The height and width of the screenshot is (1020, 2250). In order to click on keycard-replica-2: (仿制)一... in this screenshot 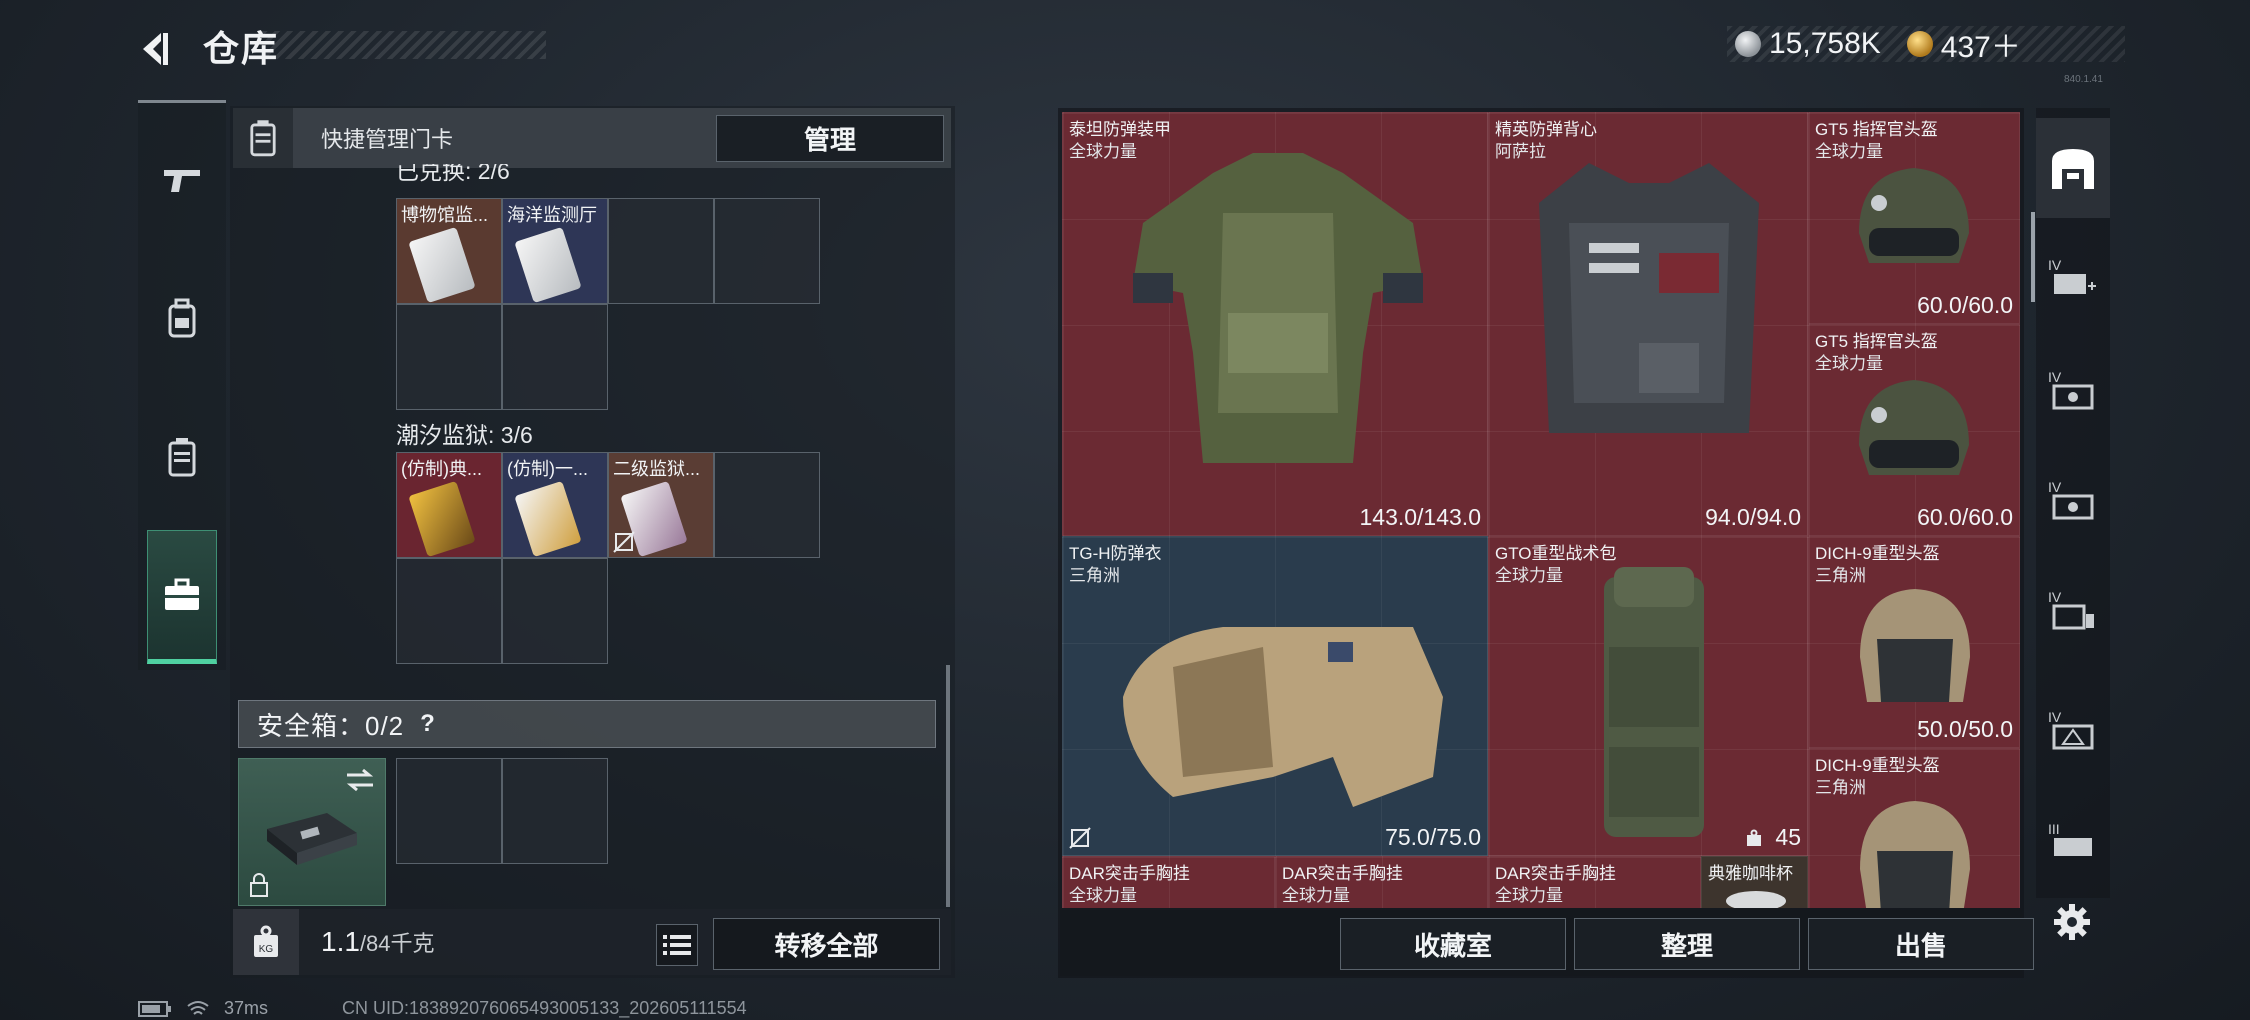, I will do `click(555, 505)`.